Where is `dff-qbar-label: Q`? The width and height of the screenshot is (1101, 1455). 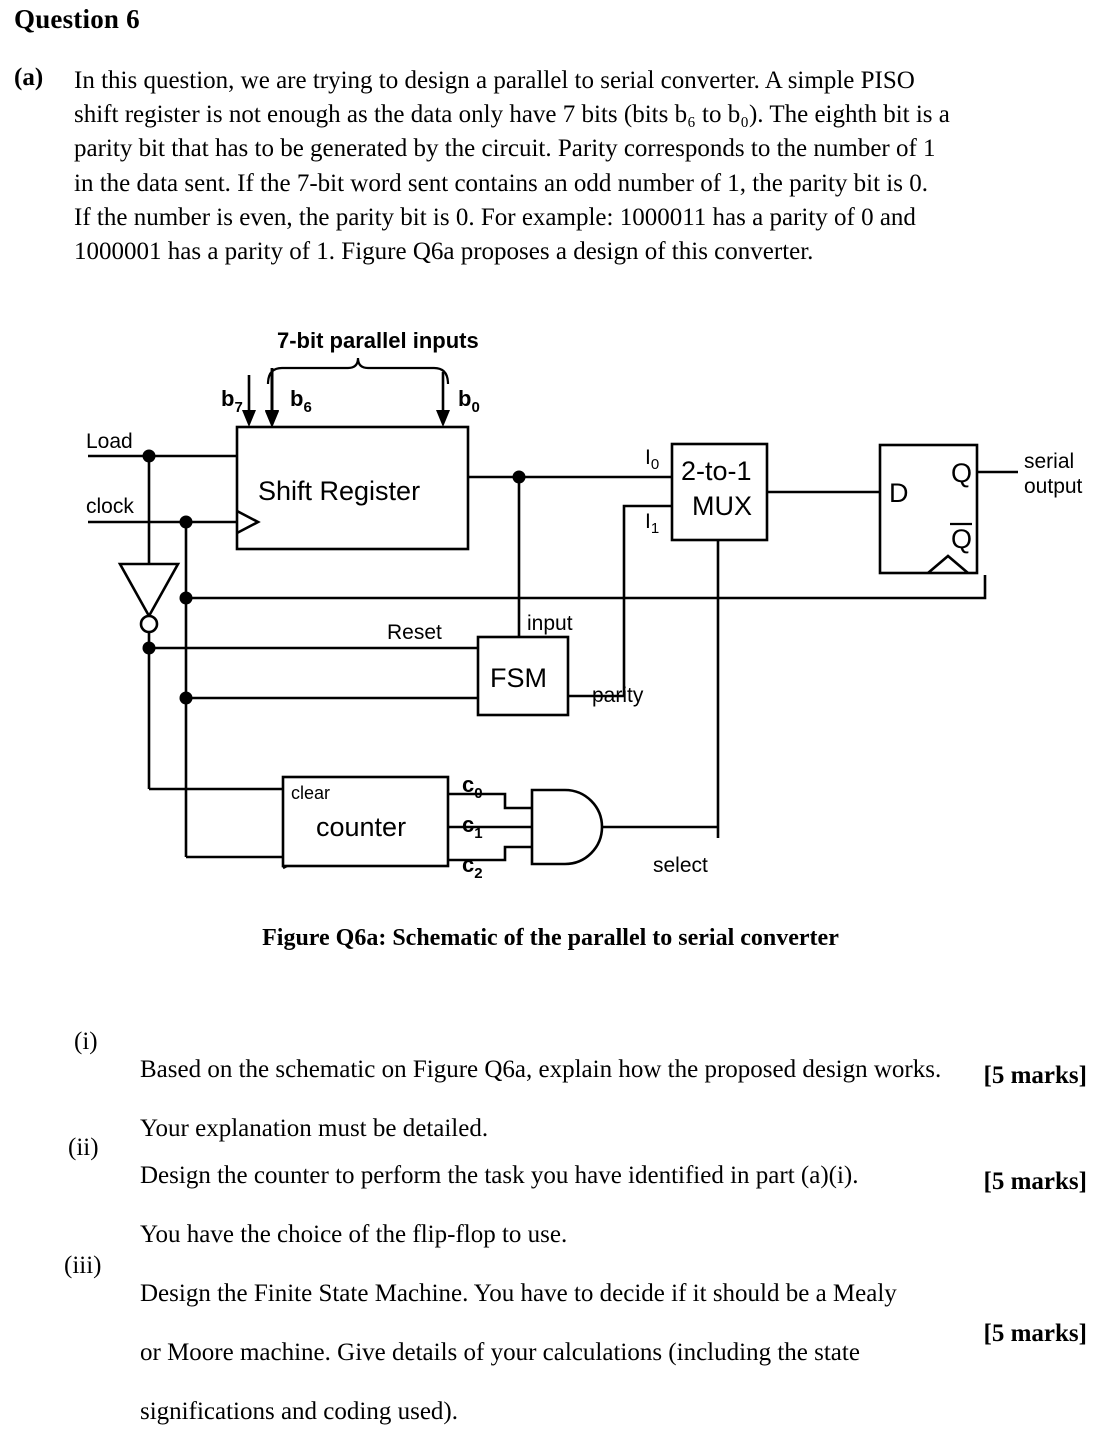
dff-qbar-label: Q is located at coordinates (961, 539).